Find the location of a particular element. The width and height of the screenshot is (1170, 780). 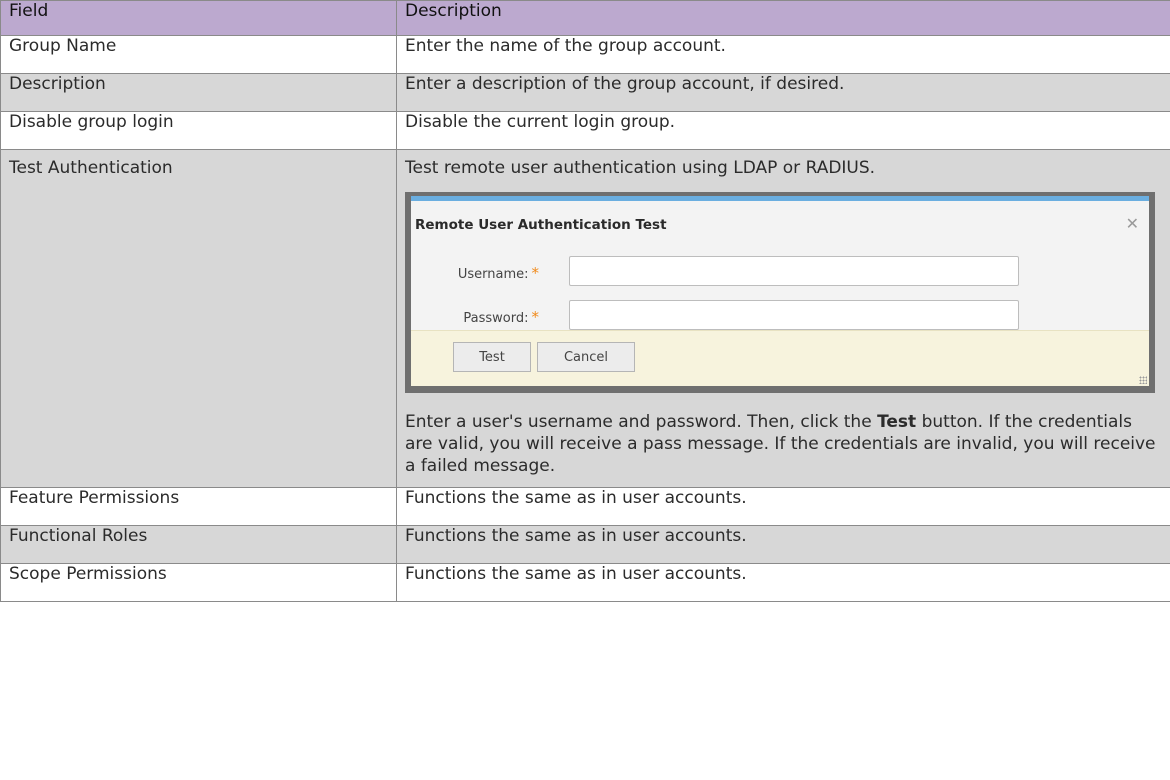

username-row: Username: * is located at coordinates (780, 272).